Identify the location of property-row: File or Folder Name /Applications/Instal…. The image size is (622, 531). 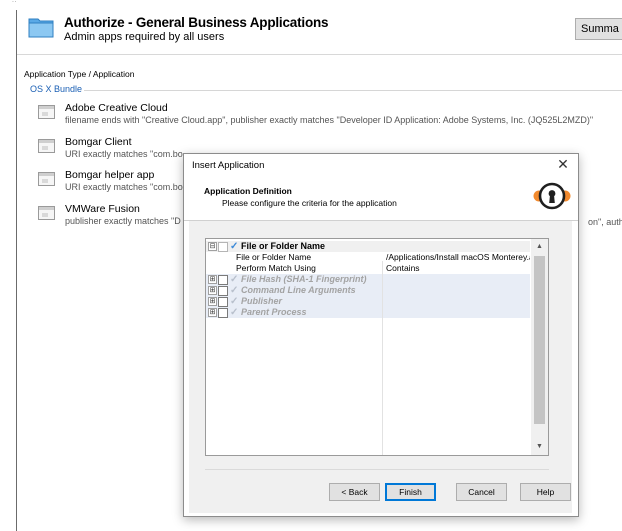
(368, 257).